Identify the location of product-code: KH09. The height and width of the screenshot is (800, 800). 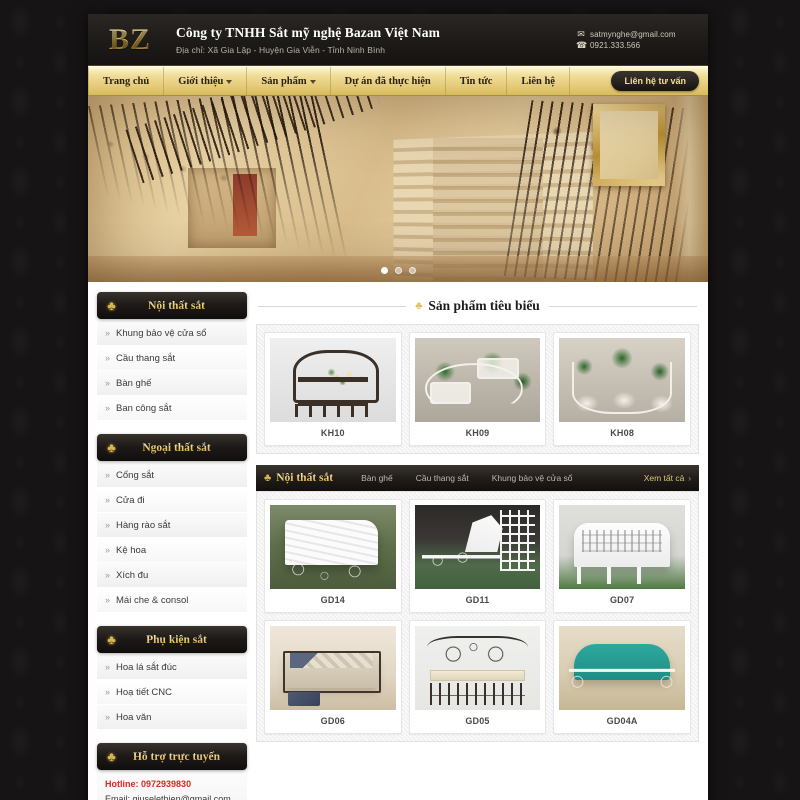
(477, 433).